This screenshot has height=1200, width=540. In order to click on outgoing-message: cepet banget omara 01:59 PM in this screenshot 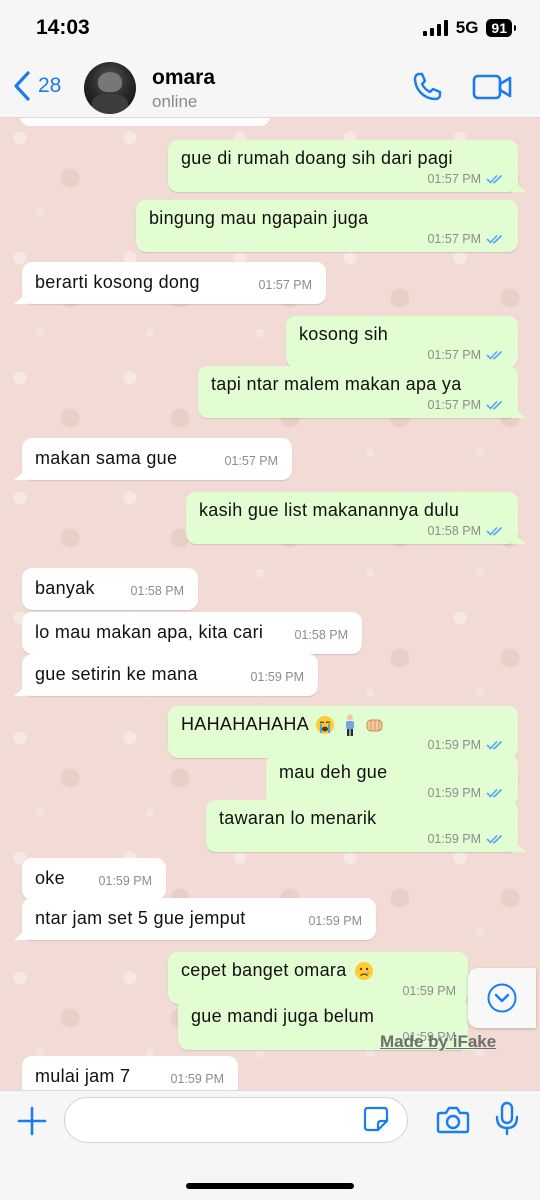, I will do `click(318, 978)`.